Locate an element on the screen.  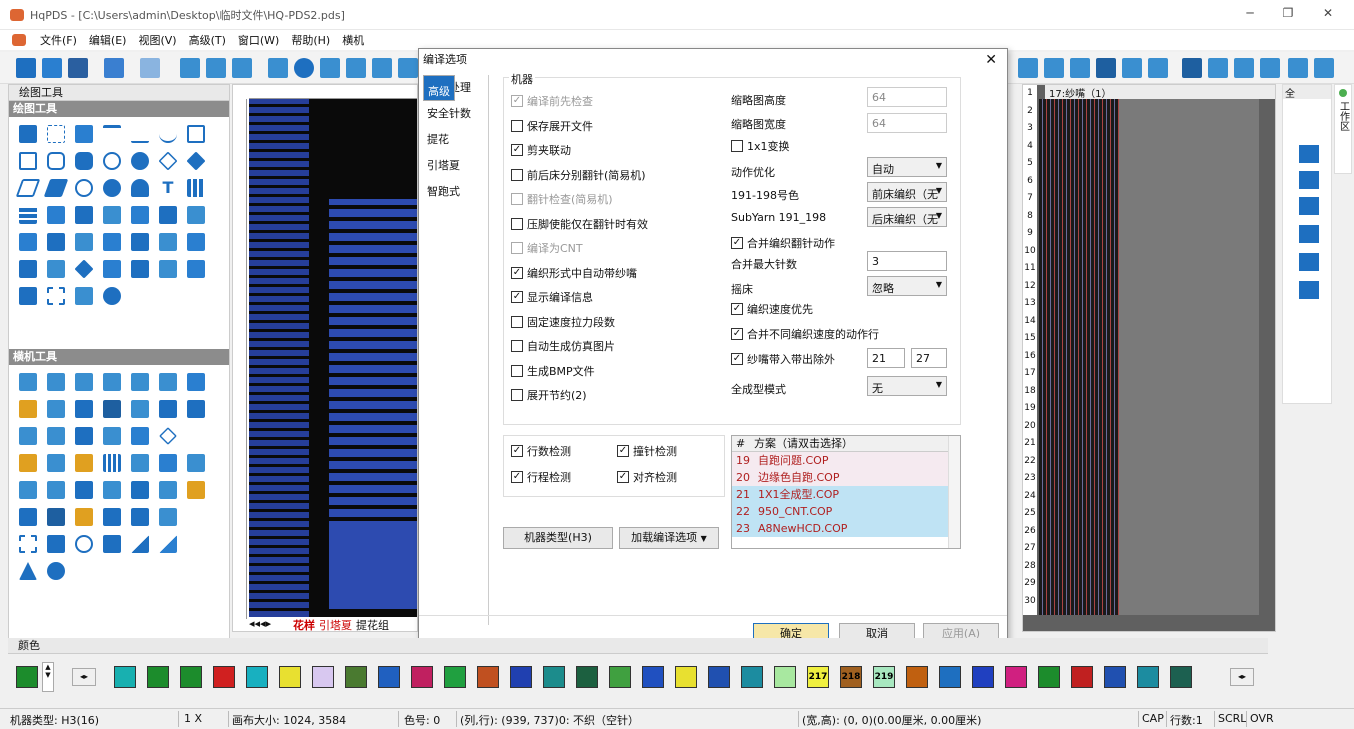
cross-icon is located at coordinates (28, 490).